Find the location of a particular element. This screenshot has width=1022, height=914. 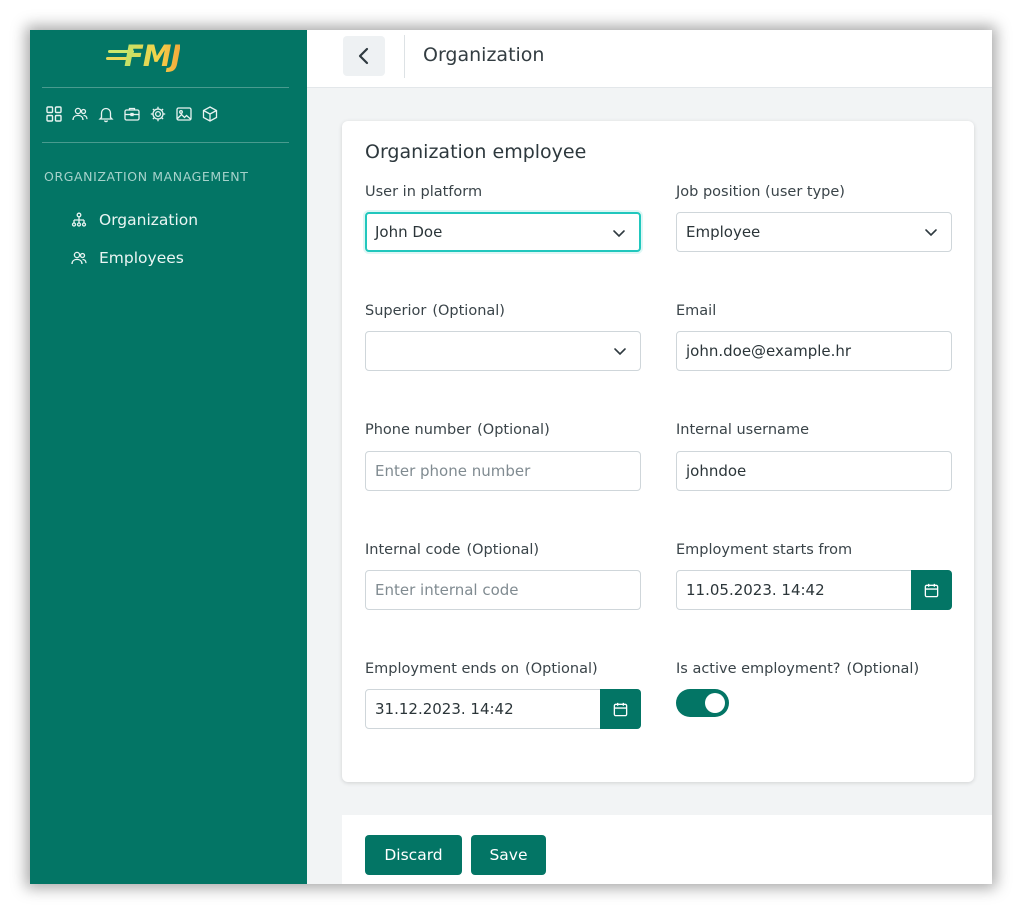

internal-code-field: Enter internal code is located at coordinates (503, 590).